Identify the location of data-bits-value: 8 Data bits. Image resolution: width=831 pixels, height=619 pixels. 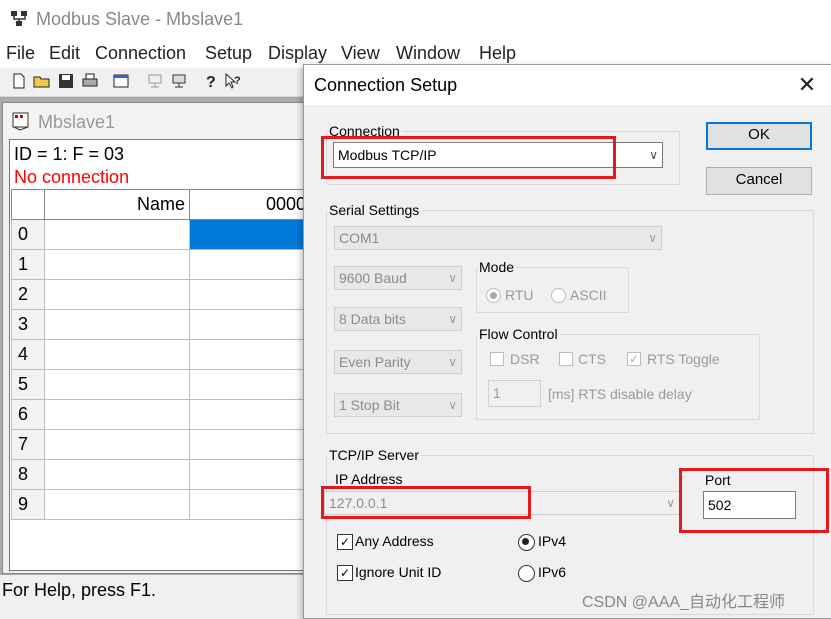
(372, 319).